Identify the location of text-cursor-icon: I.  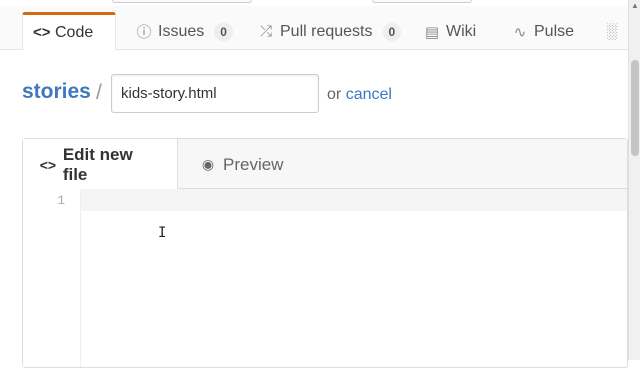
(162, 233).